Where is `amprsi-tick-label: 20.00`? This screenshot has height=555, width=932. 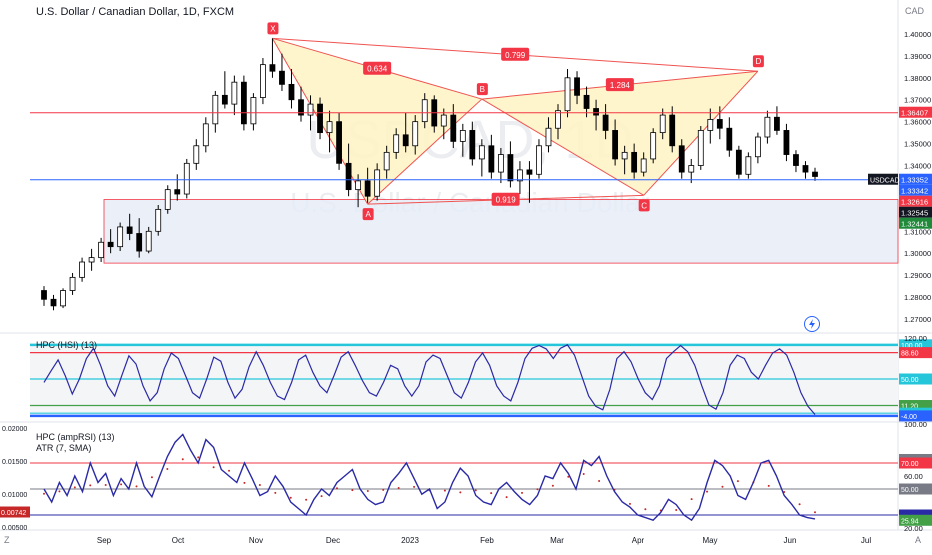 amprsi-tick-label: 20.00 is located at coordinates (913, 528).